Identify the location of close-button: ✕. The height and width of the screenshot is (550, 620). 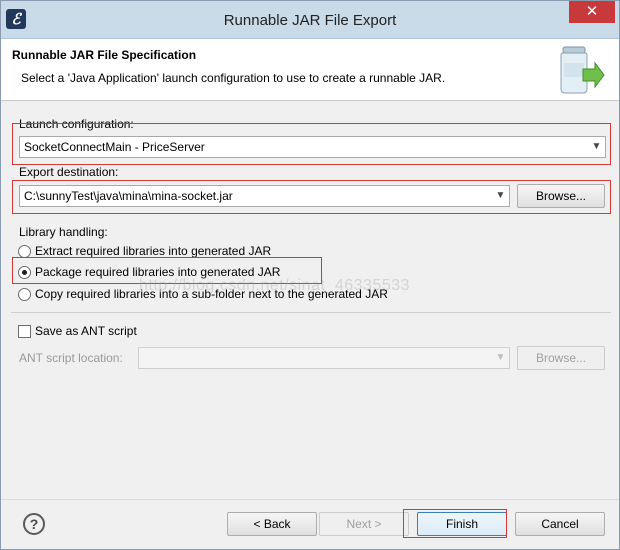
(592, 12).